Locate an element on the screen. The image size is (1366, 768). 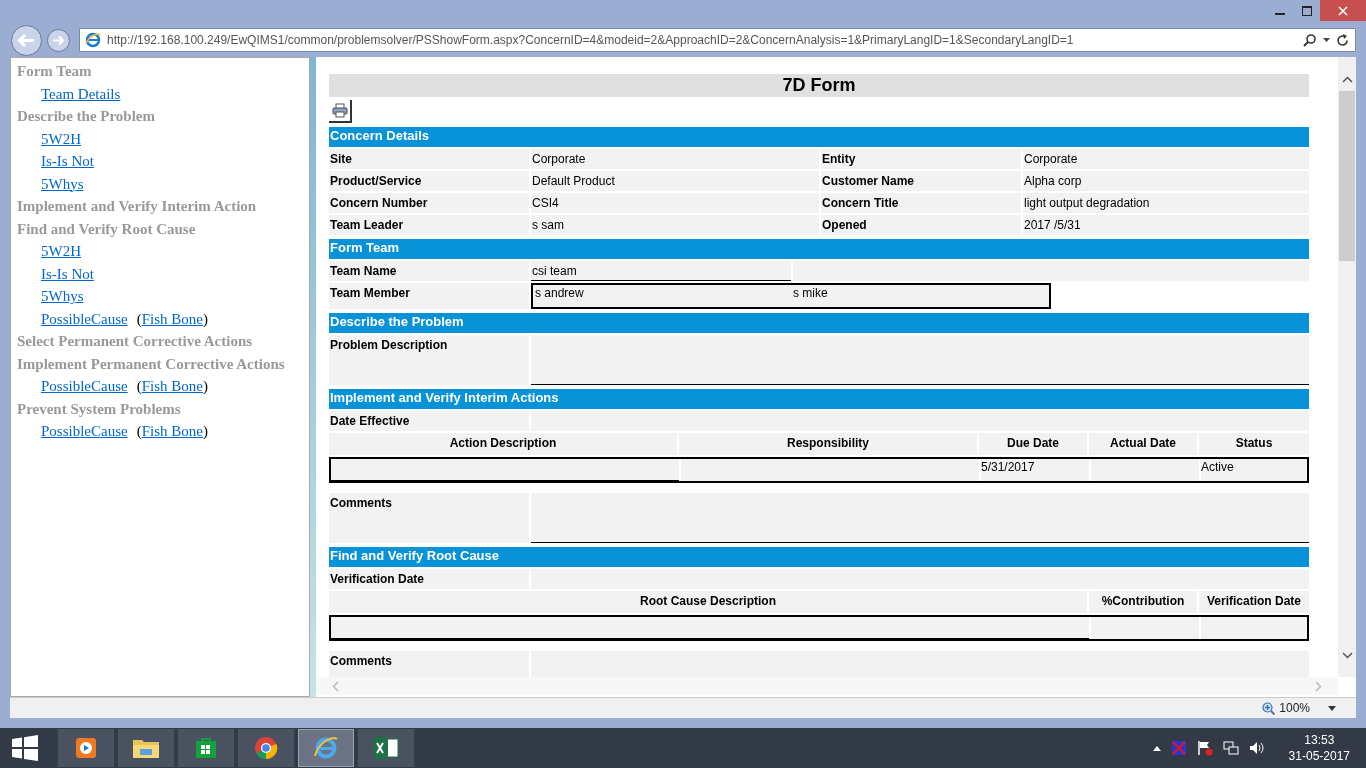
field-value: CSI4 is located at coordinates (675, 203).